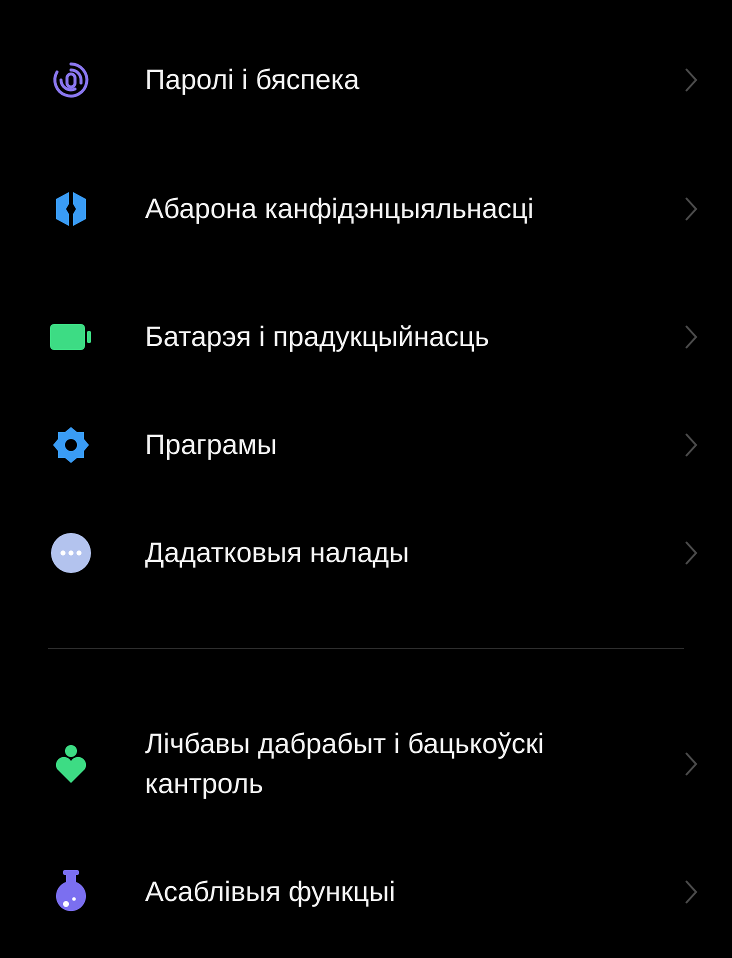  Describe the element at coordinates (71, 209) in the screenshot. I see `shield-icon` at that location.